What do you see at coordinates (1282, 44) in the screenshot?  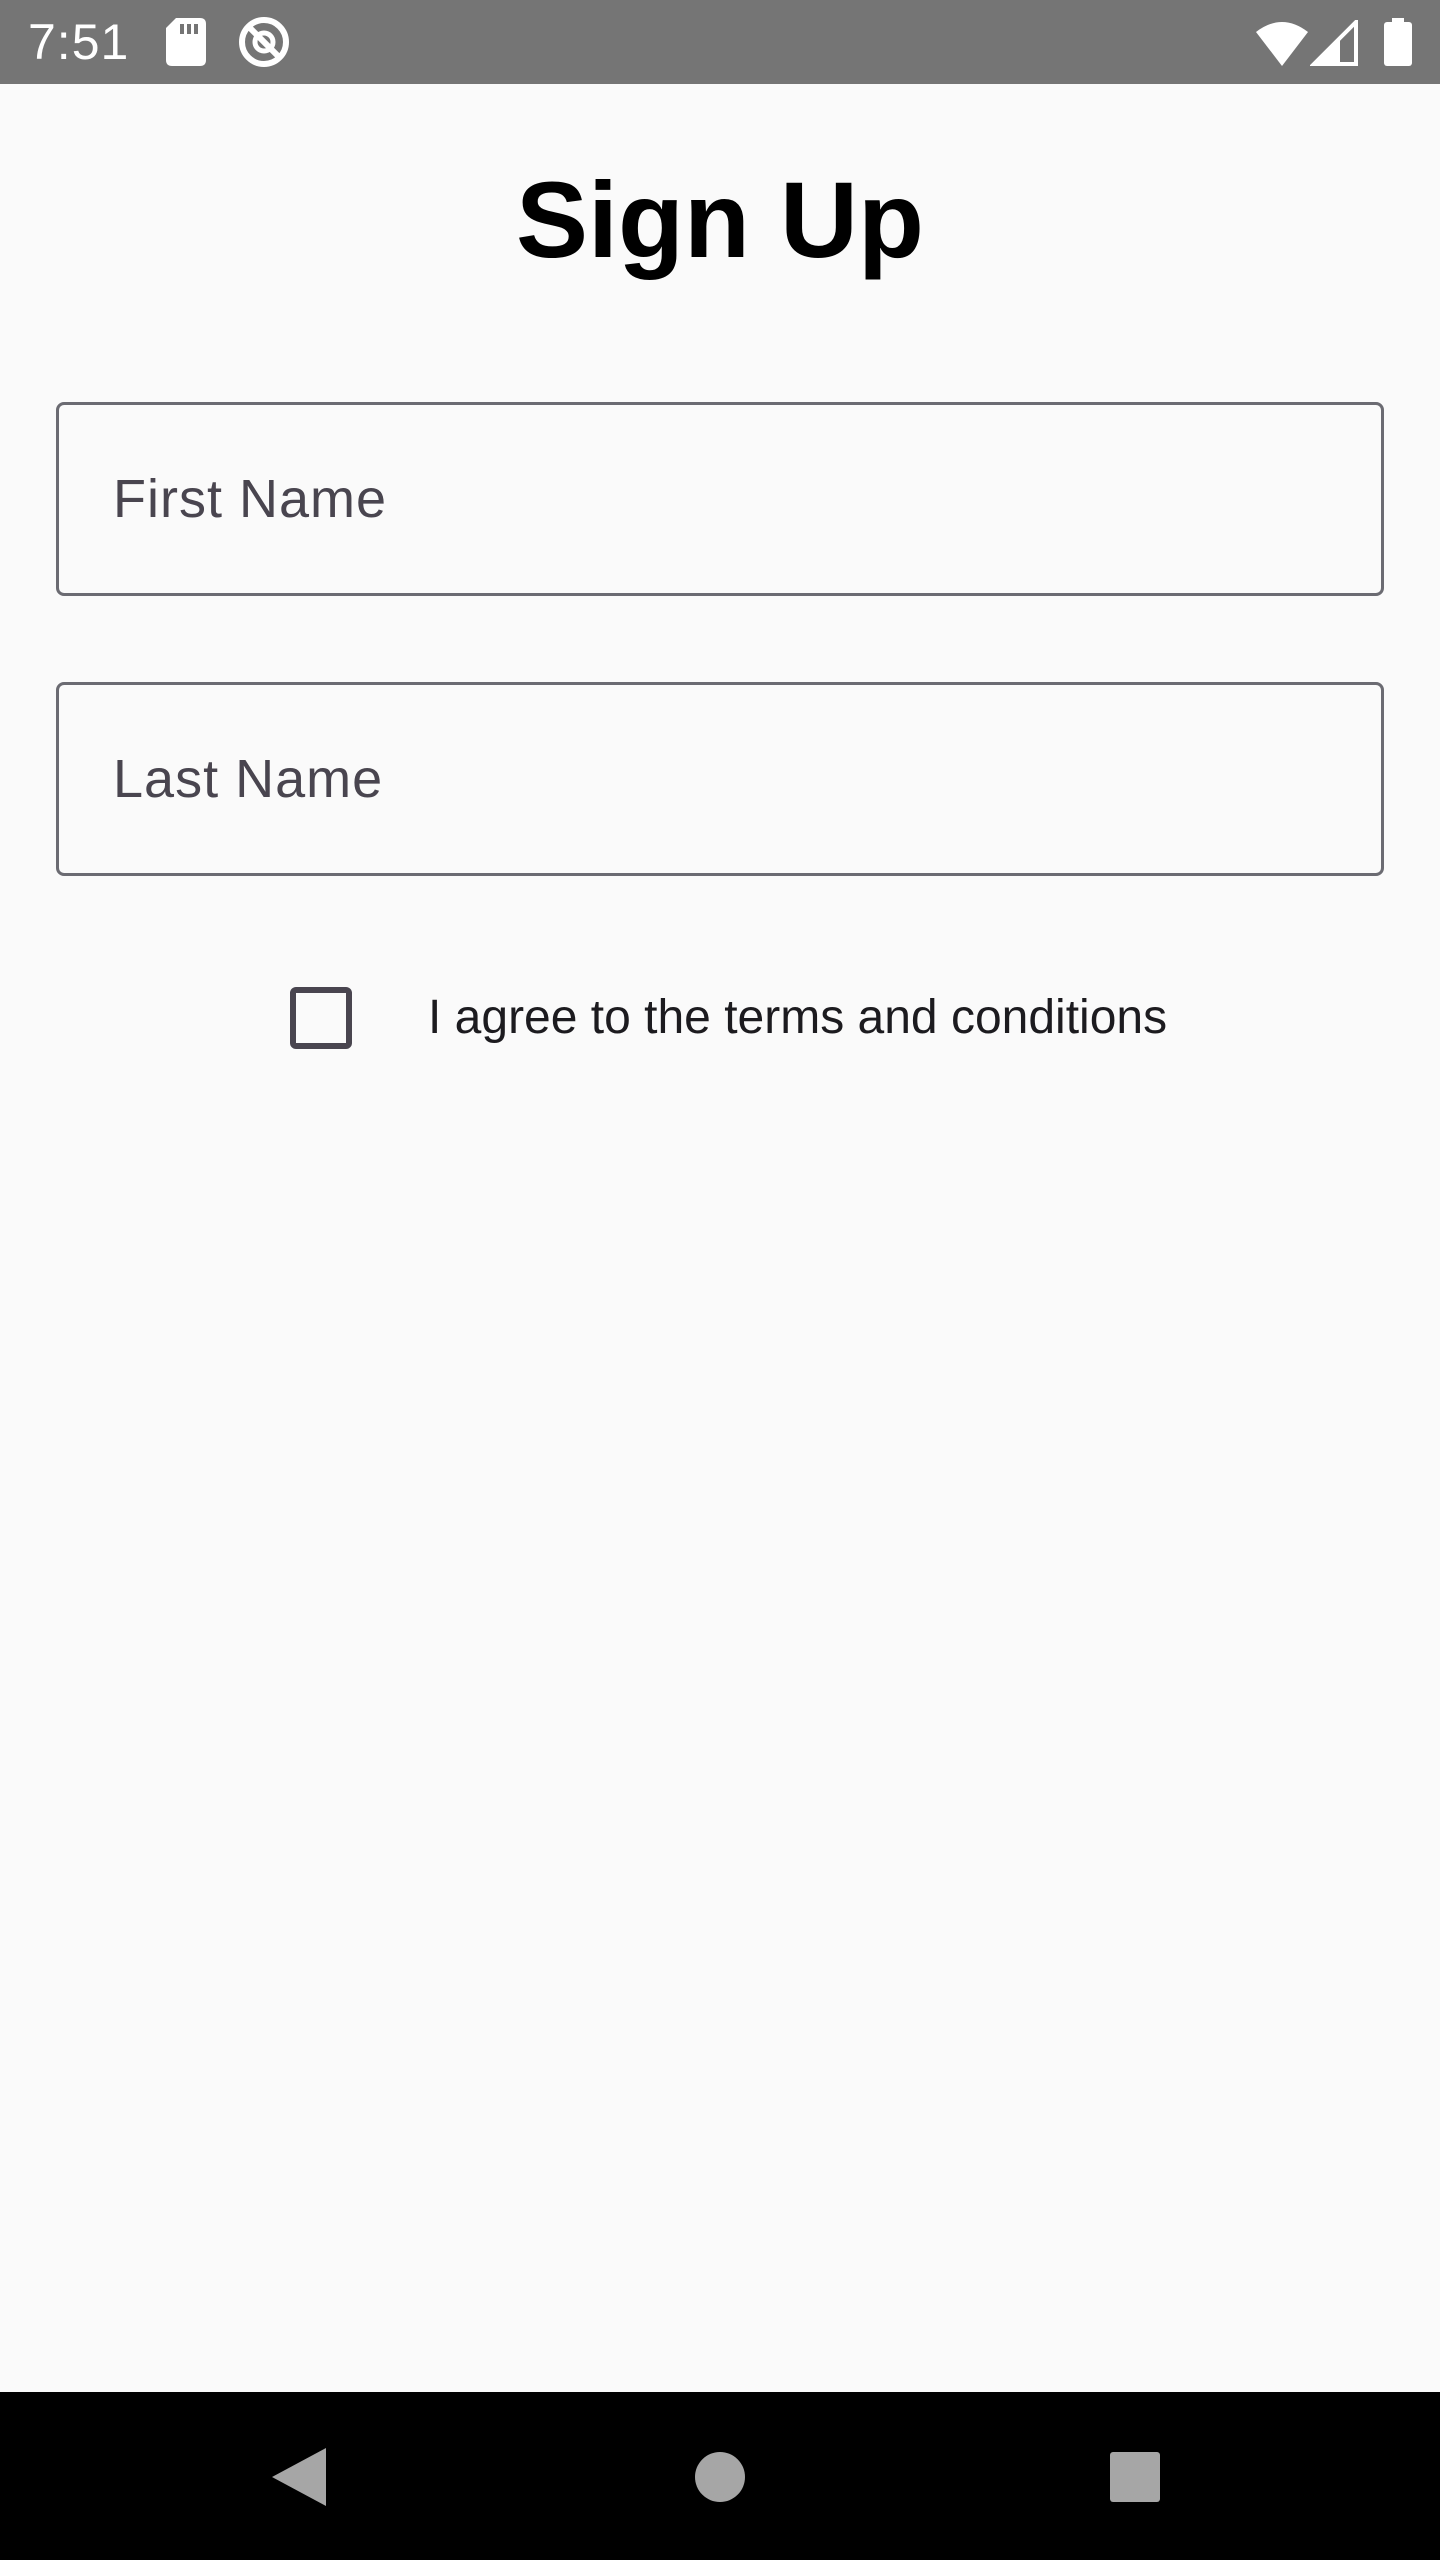 I see `wifi-icon` at bounding box center [1282, 44].